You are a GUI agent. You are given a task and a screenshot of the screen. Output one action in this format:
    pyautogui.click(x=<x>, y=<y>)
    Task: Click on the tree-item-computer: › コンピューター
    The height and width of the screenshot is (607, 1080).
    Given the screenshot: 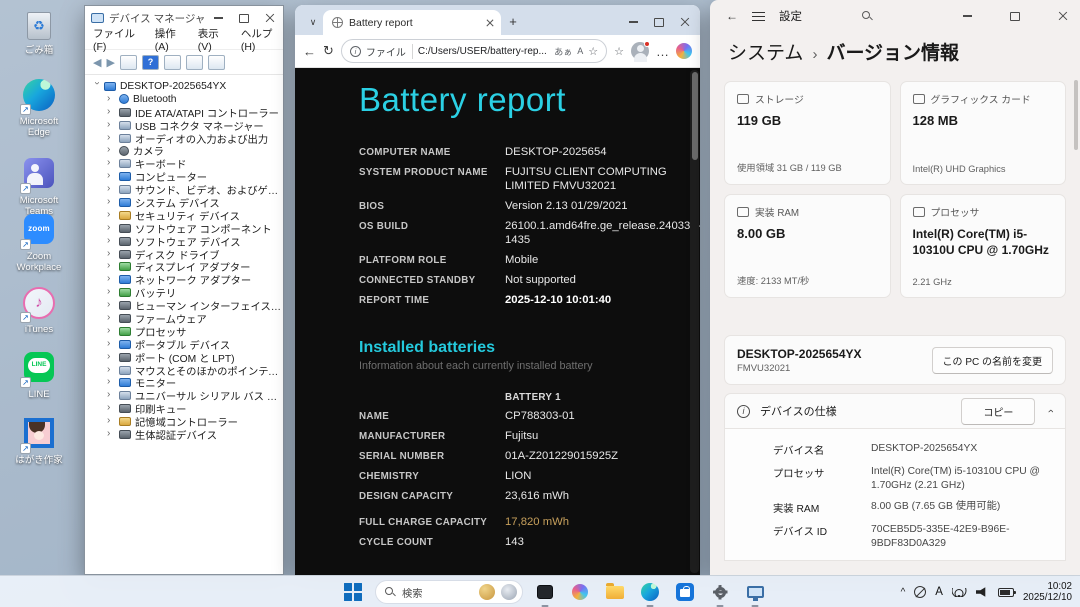 What is the action you would take?
    pyautogui.click(x=184, y=176)
    